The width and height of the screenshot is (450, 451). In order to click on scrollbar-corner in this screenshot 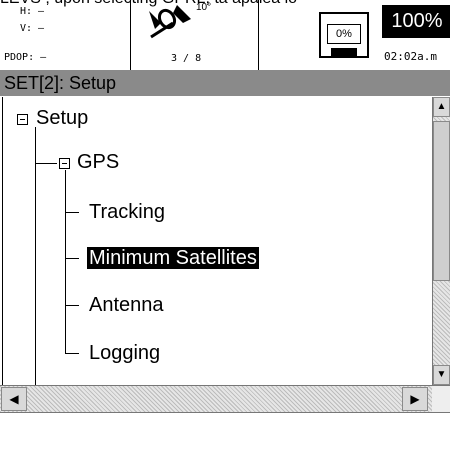, I will do `click(441, 399)`.